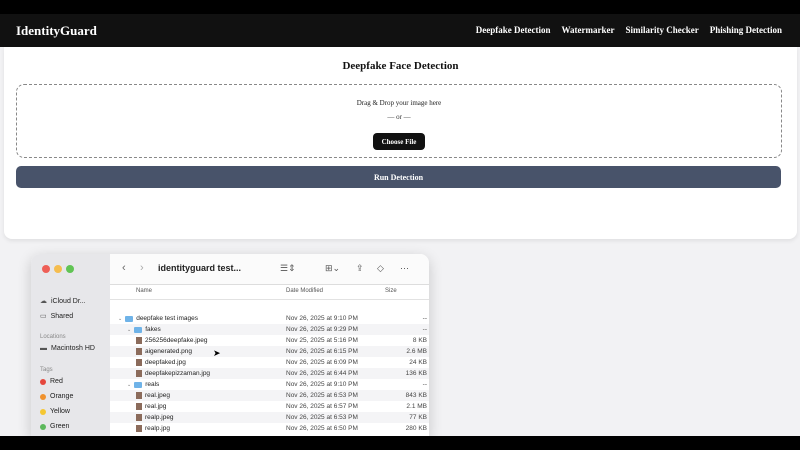 Image resolution: width=800 pixels, height=450 pixels. I want to click on column-name: Name, so click(144, 291).